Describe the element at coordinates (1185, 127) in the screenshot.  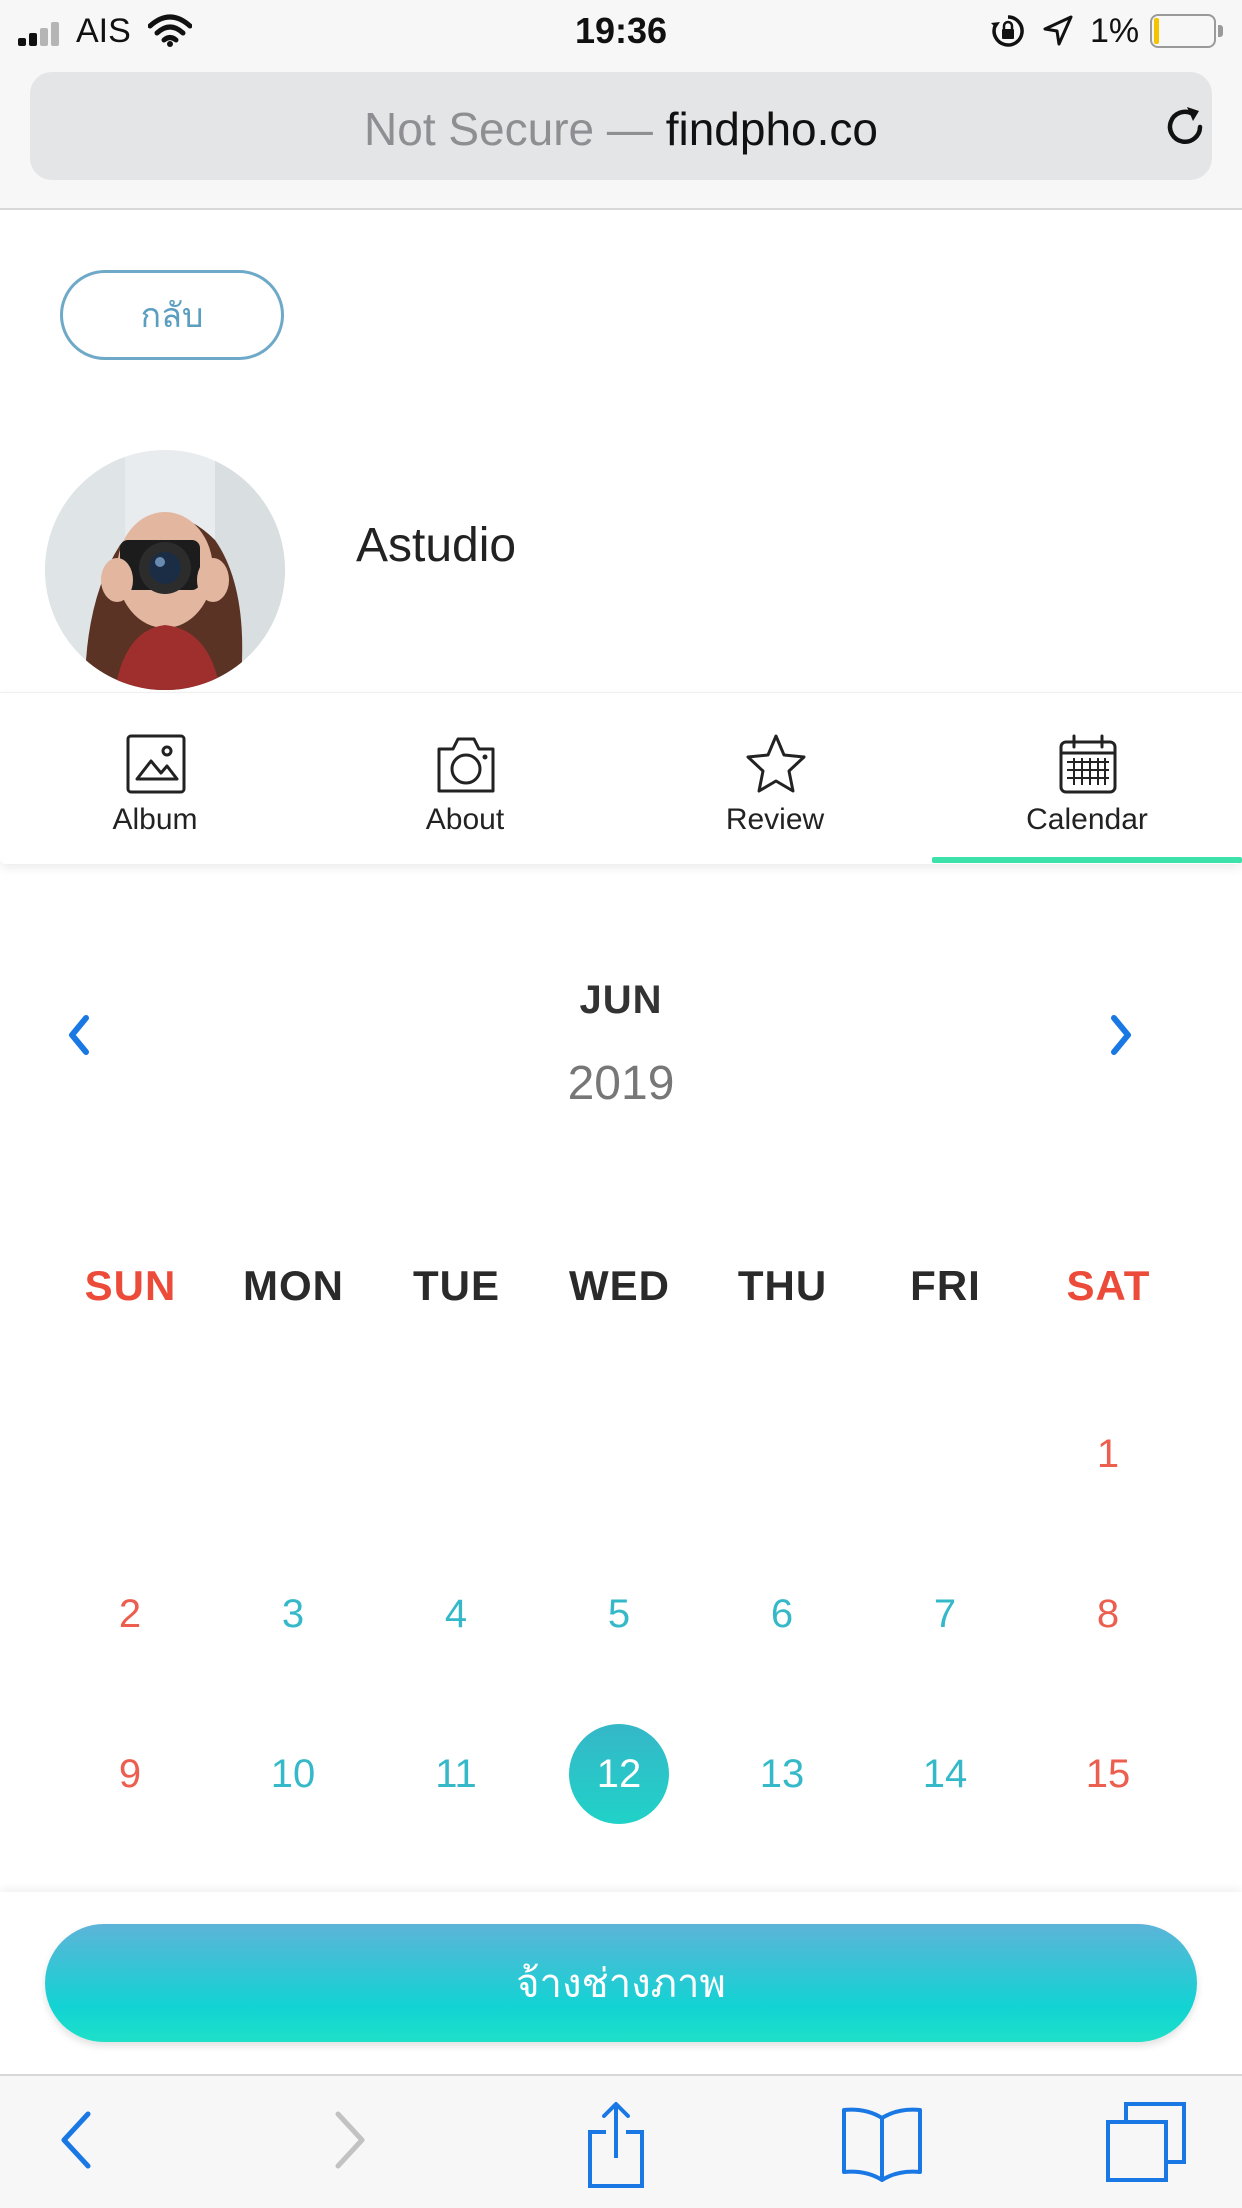
I see `reload-icon` at that location.